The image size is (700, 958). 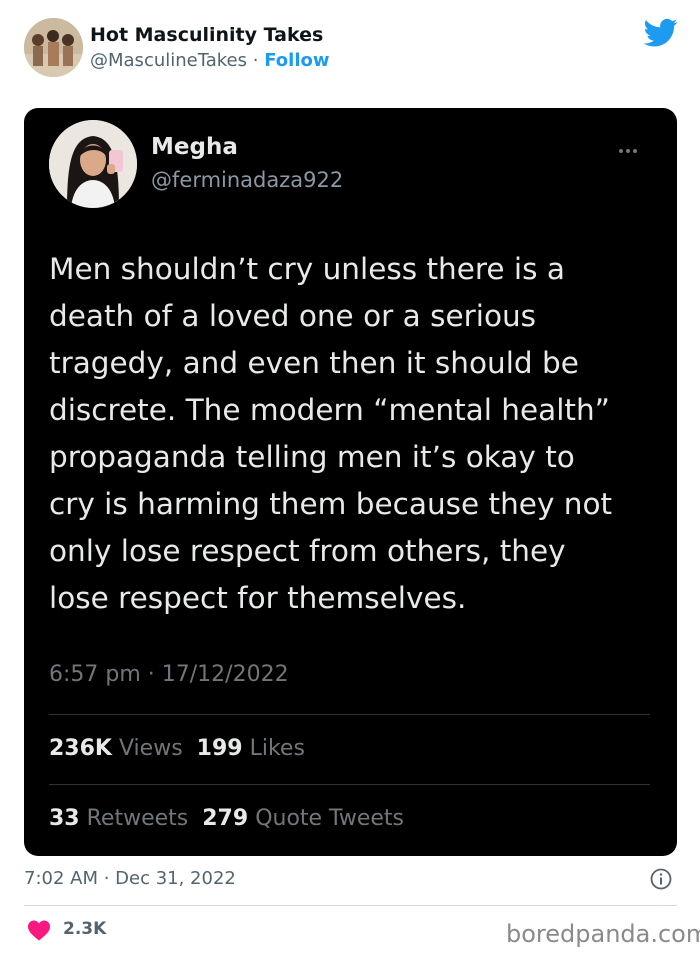 What do you see at coordinates (307, 269) in the screenshot?
I see `tweet-text-line: Men shouldn’t cry unless there is a` at bounding box center [307, 269].